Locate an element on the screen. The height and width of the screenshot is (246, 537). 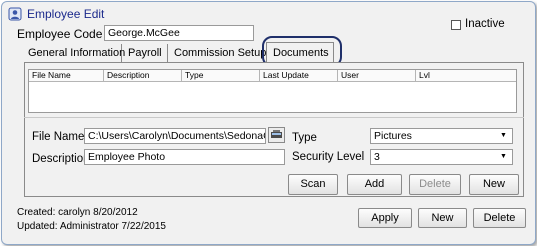
scan-button: Scan is located at coordinates (313, 184).